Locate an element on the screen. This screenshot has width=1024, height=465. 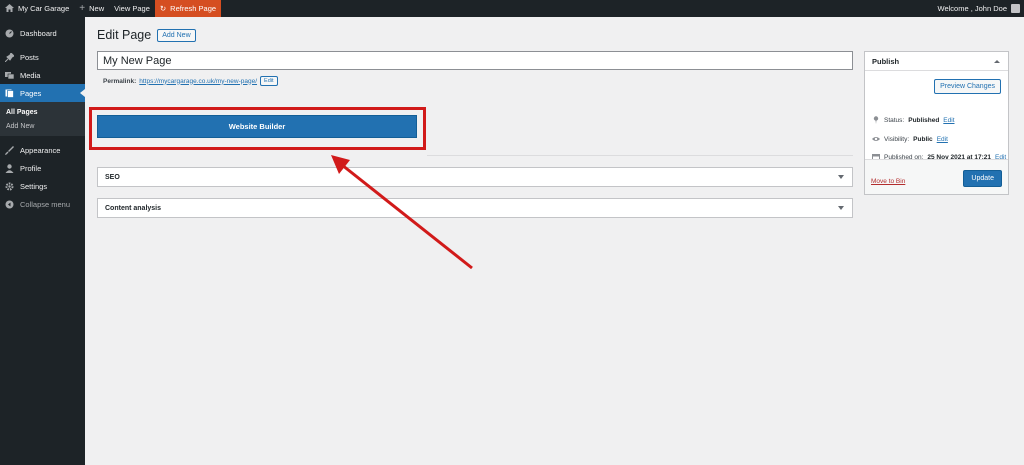
edit-visibility-link: Edit is located at coordinates (942, 139).